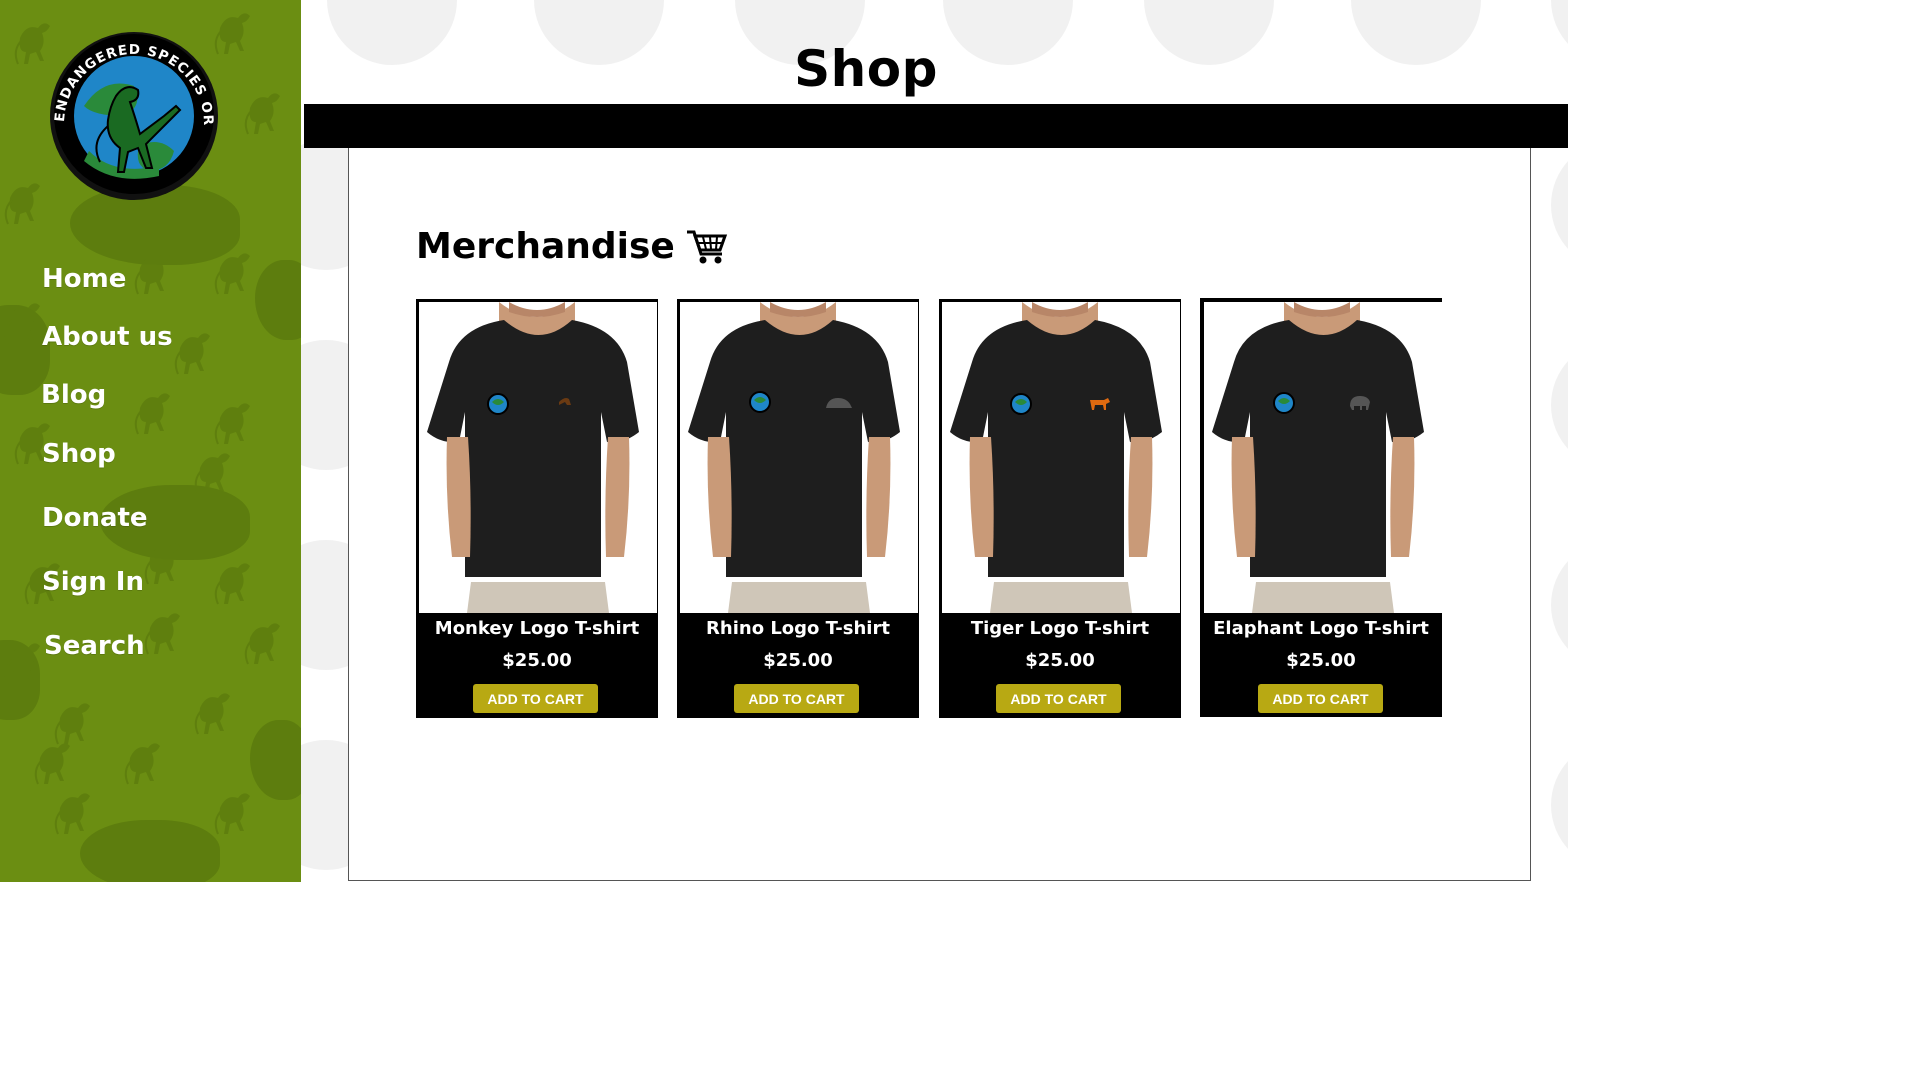 This screenshot has width=1920, height=1080. Describe the element at coordinates (107, 337) in the screenshot. I see `nav-item-about-us: About us` at that location.